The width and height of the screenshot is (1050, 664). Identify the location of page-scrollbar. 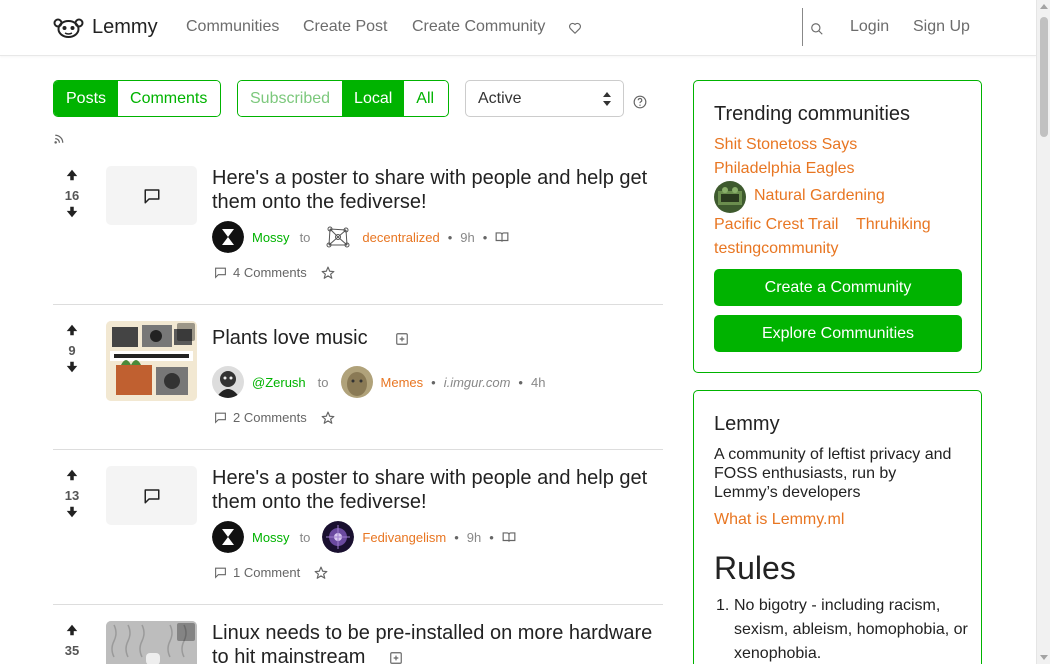
(1043, 332).